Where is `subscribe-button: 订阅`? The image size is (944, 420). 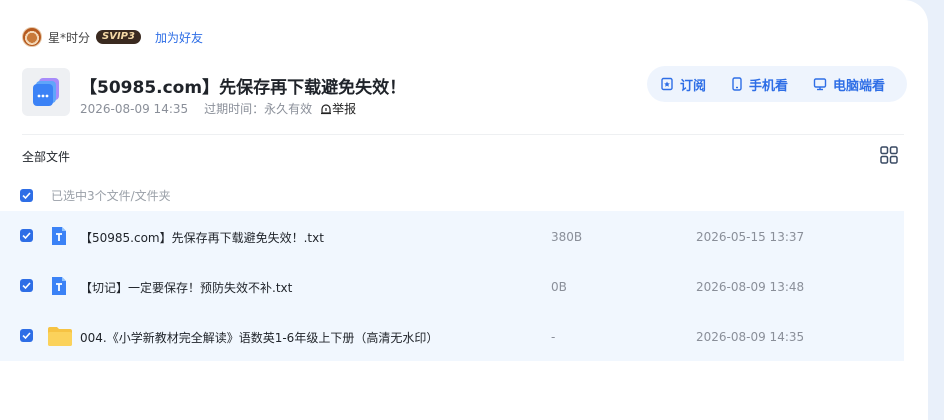
subscribe-button: 订阅 is located at coordinates (683, 84).